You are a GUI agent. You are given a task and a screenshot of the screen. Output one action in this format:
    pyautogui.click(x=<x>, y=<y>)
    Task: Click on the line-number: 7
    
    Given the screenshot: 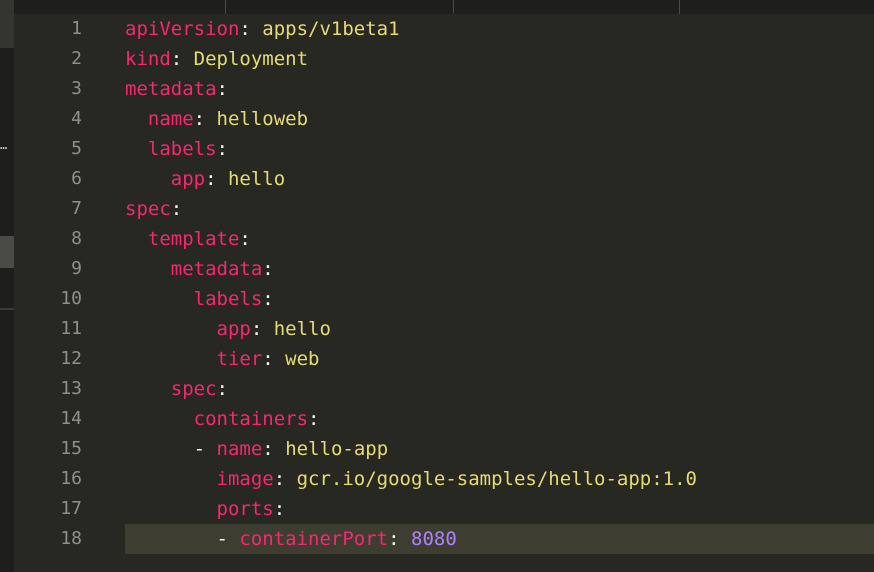 What is the action you would take?
    pyautogui.click(x=76, y=208)
    